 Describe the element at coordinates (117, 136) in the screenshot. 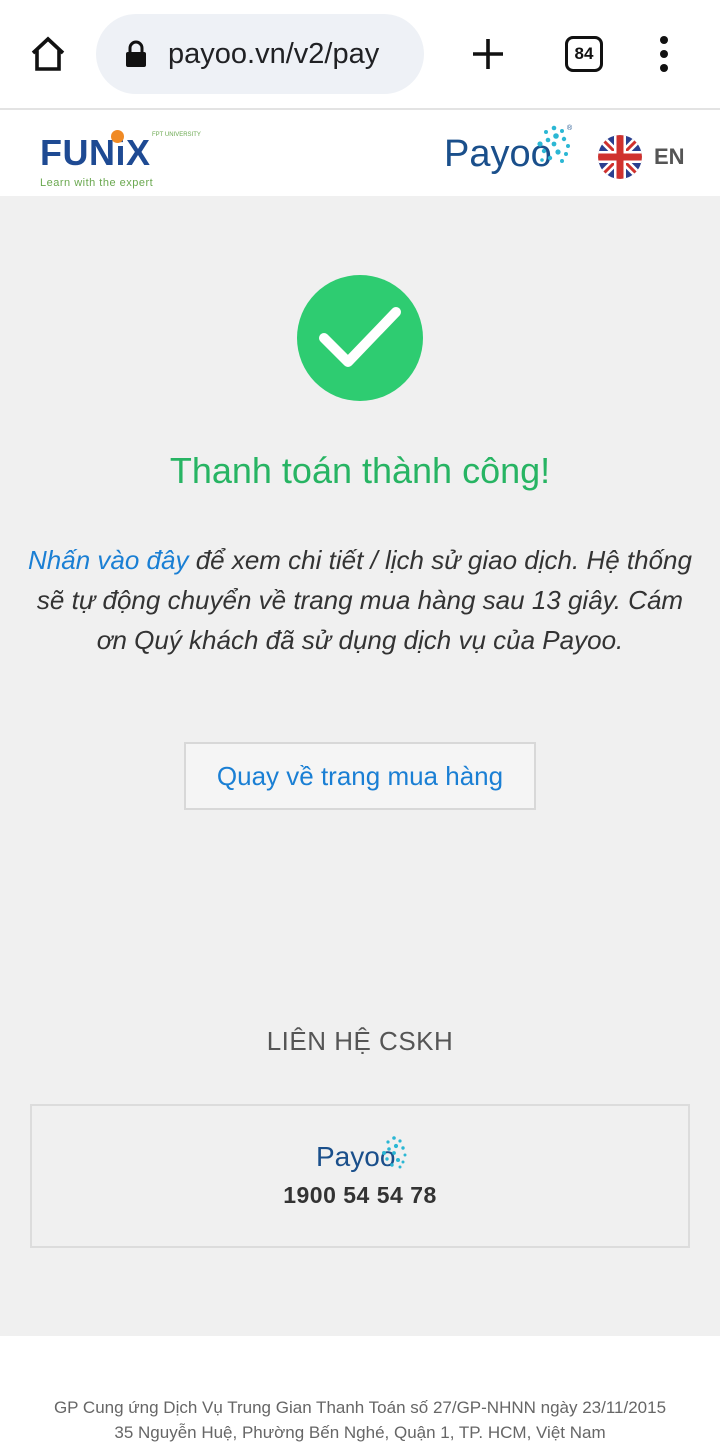

I see `logo-dot` at that location.